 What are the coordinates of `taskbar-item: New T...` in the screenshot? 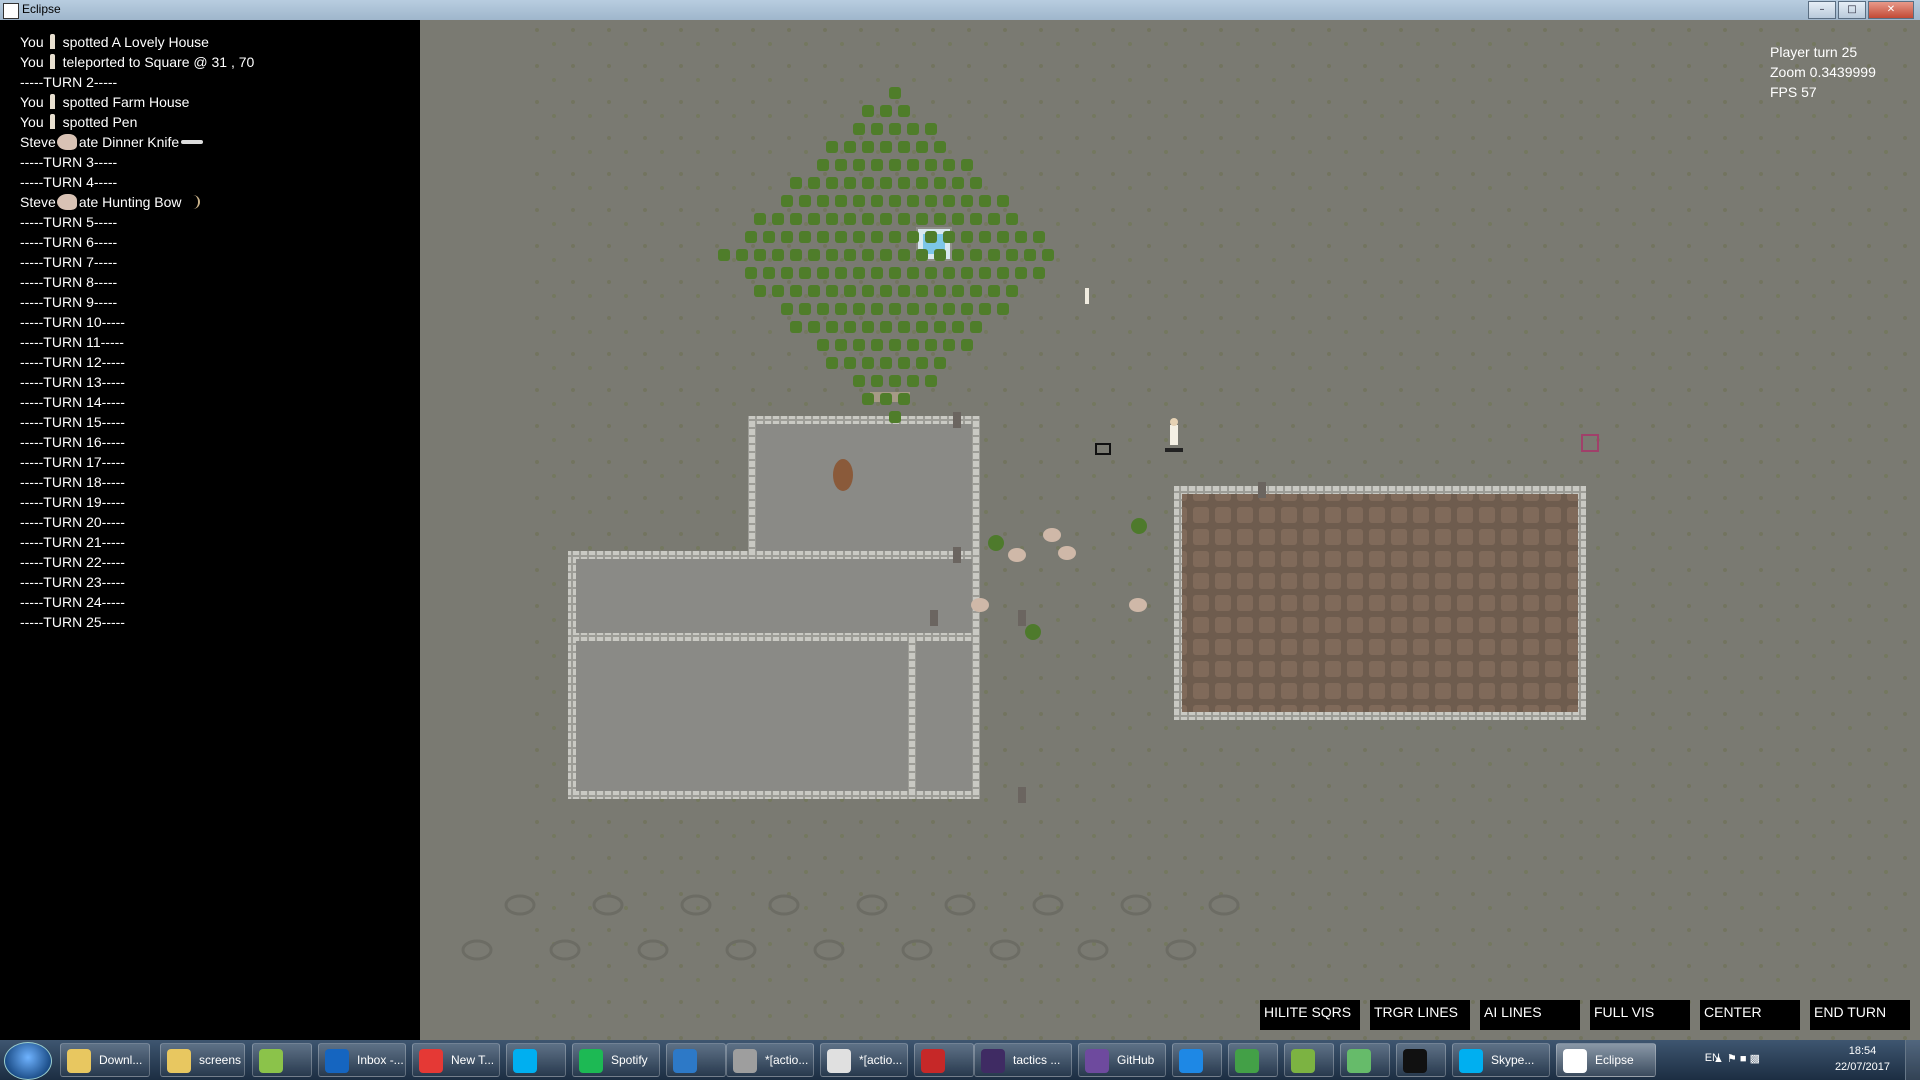 It's located at (456, 1060).